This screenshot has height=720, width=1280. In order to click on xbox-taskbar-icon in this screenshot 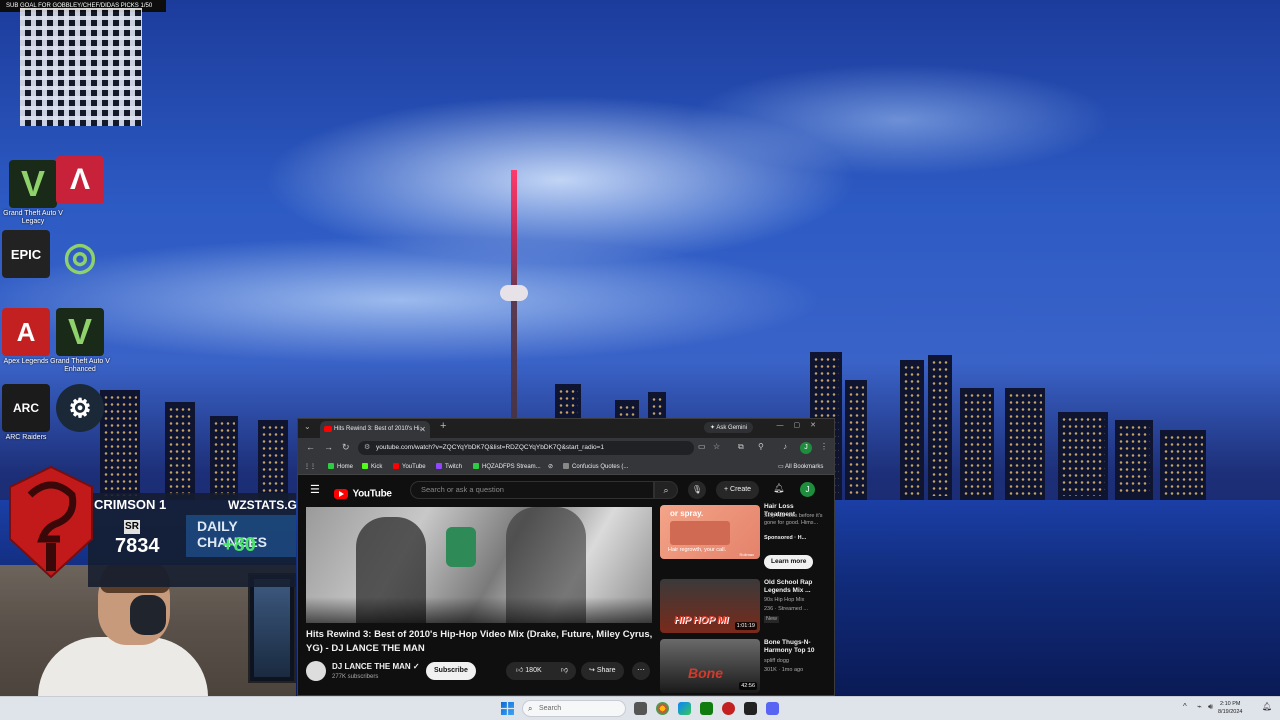, I will do `click(706, 708)`.